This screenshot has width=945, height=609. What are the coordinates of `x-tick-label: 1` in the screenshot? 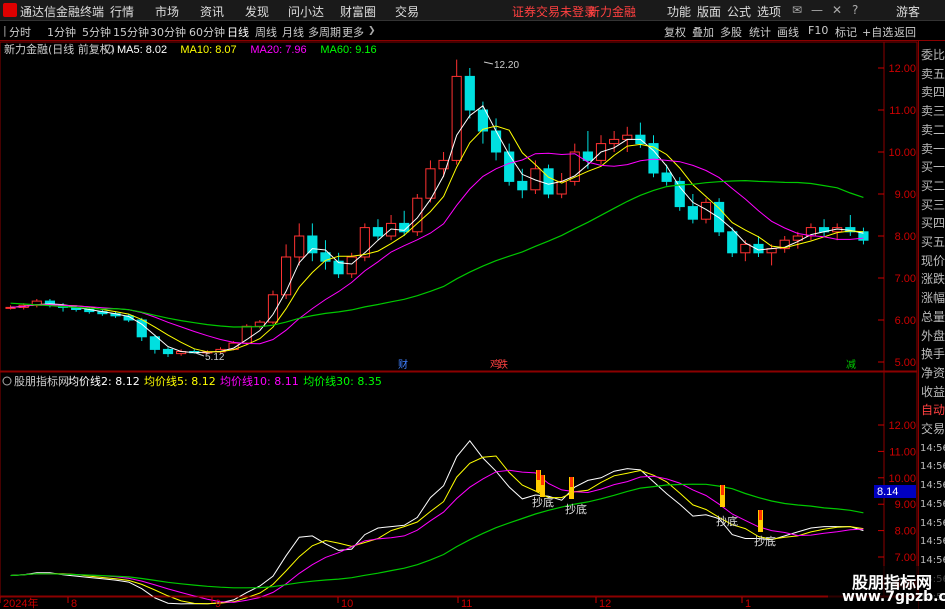 It's located at (748, 603).